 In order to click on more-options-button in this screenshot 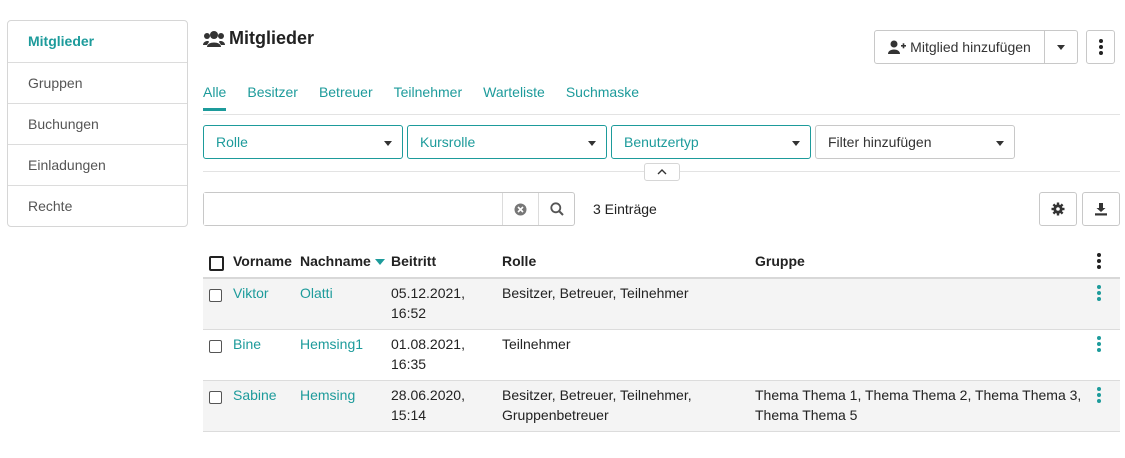, I will do `click(1100, 47)`.